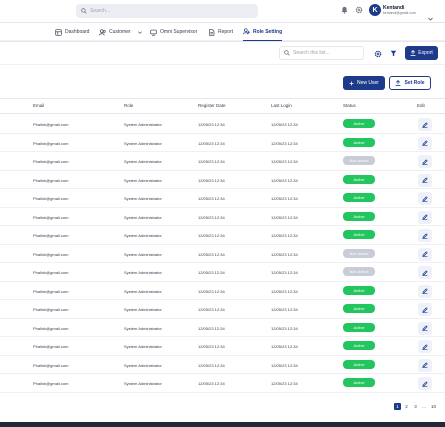 This screenshot has width=445, height=427. Describe the element at coordinates (377, 53) in the screenshot. I see `settings-icon` at that location.